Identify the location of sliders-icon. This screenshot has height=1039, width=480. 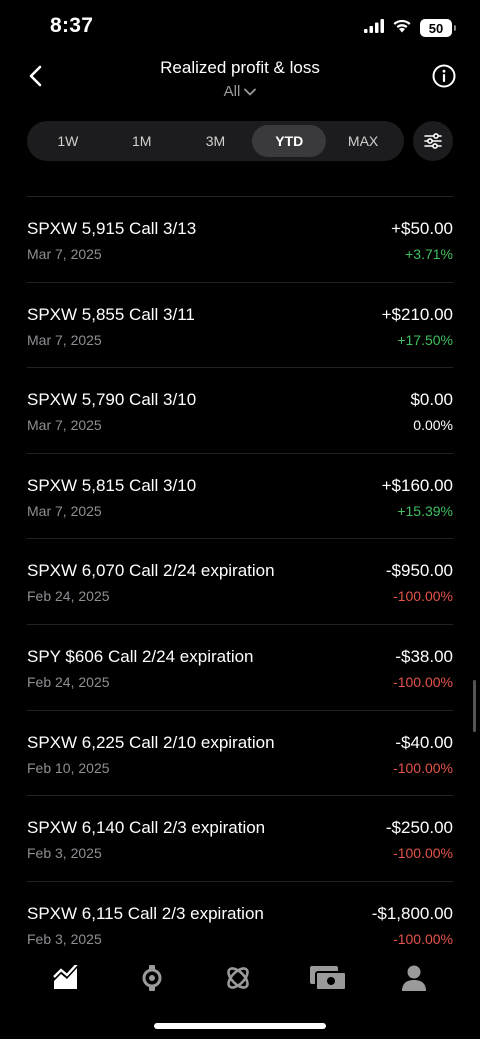
(433, 141).